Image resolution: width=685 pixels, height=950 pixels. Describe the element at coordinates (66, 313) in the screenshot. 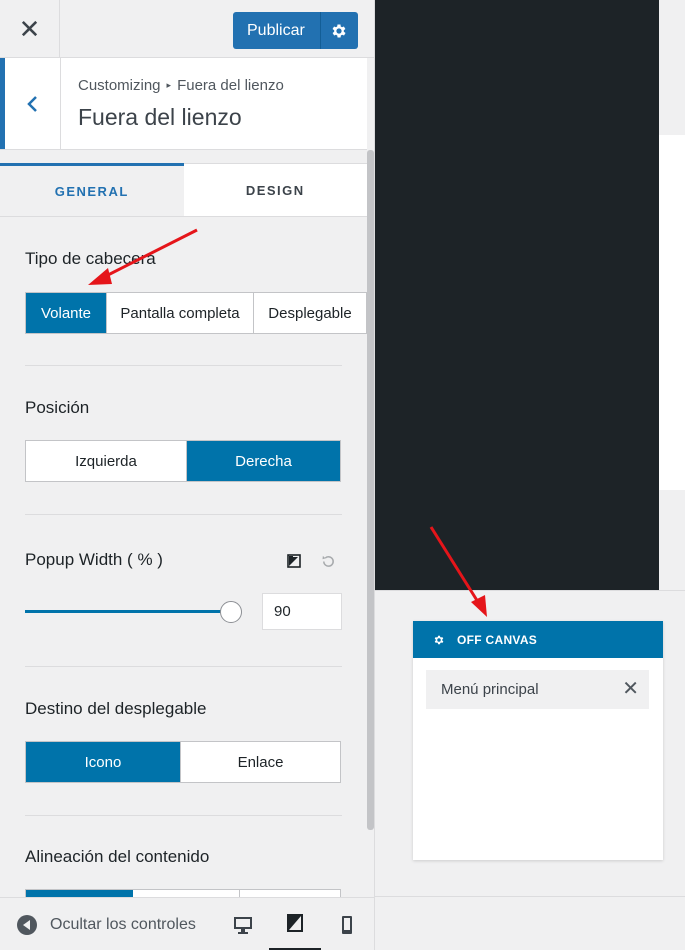

I see `header-type-volante-button: Volante` at that location.